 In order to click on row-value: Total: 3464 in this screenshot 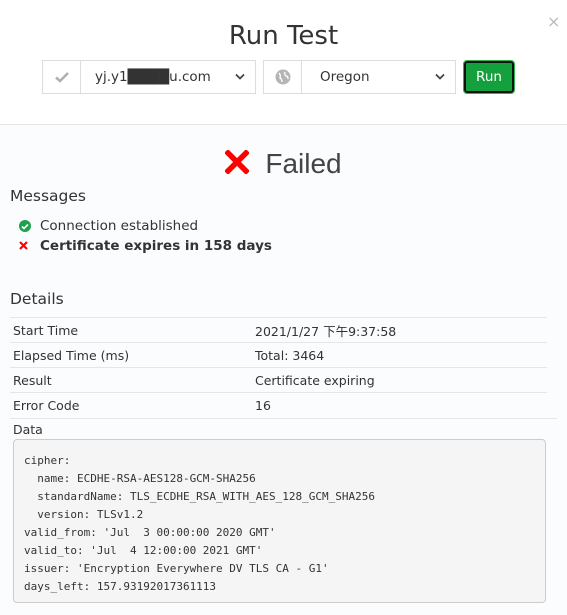, I will do `click(401, 355)`.